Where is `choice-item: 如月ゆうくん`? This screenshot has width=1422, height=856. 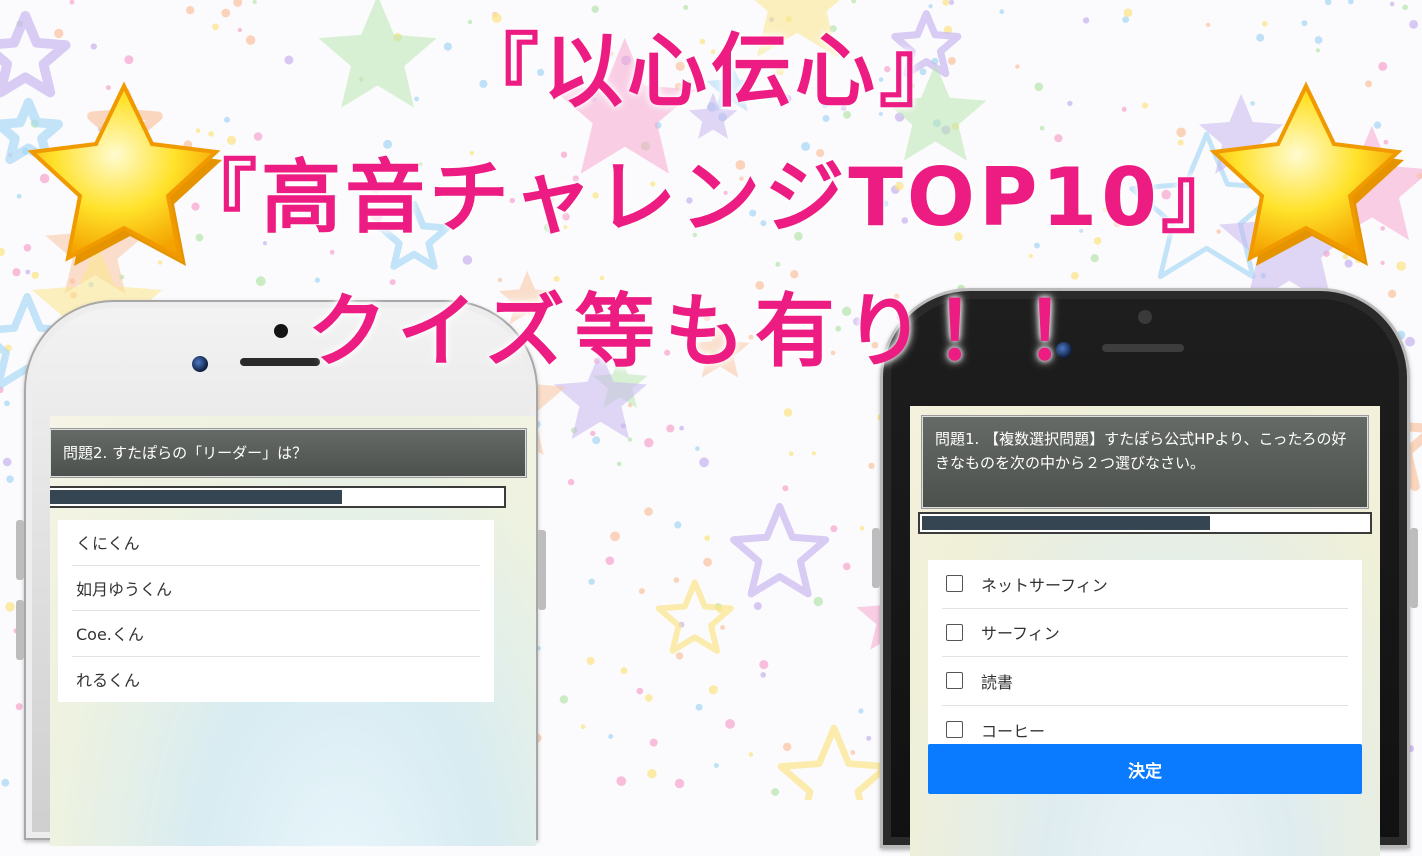
choice-item: 如月ゆうくん is located at coordinates (276, 589).